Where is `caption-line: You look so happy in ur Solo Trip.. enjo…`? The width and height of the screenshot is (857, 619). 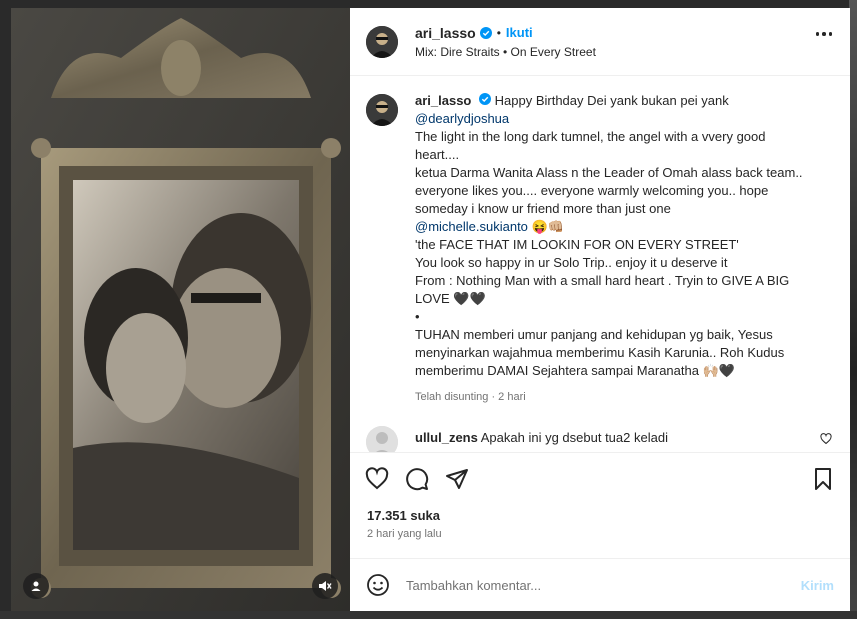
caption-line: You look so happy in ur Solo Trip.. enjo… is located at coordinates (571, 262).